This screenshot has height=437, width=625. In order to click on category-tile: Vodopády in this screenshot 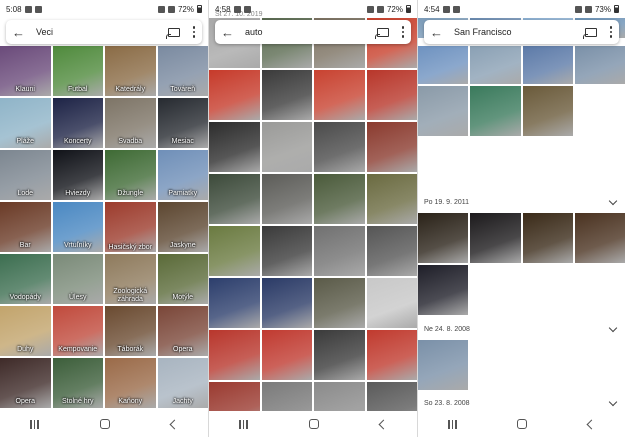, I will do `click(25, 279)`.